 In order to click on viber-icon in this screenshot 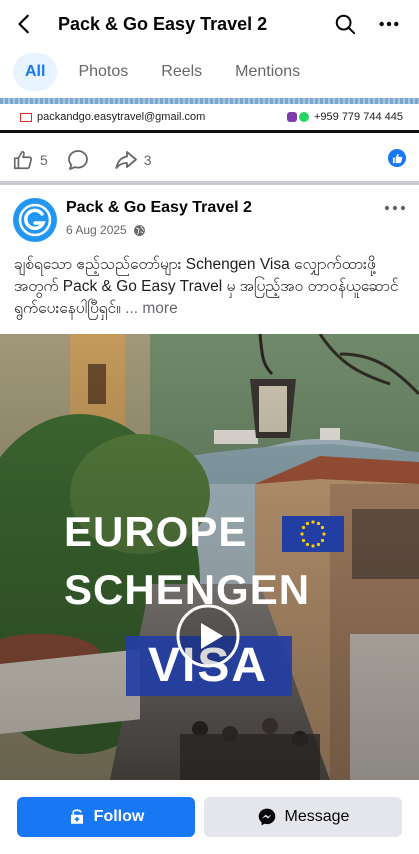, I will do `click(291, 117)`.